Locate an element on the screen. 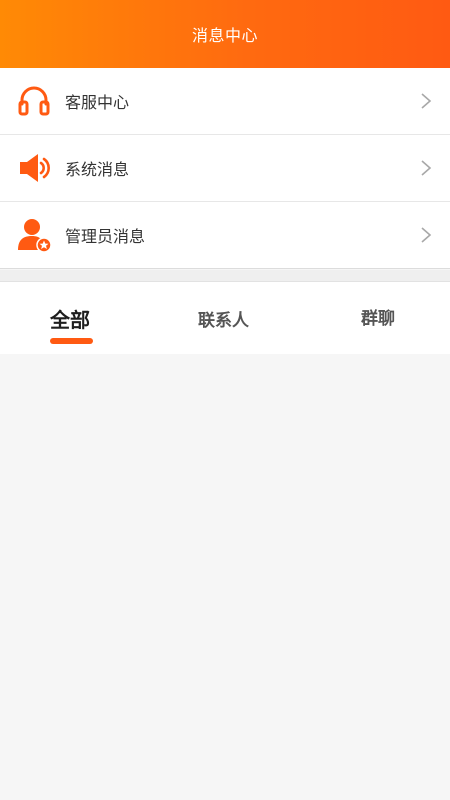 Image resolution: width=450 pixels, height=800 pixels. menu-item-label: 系统消息 is located at coordinates (97, 169).